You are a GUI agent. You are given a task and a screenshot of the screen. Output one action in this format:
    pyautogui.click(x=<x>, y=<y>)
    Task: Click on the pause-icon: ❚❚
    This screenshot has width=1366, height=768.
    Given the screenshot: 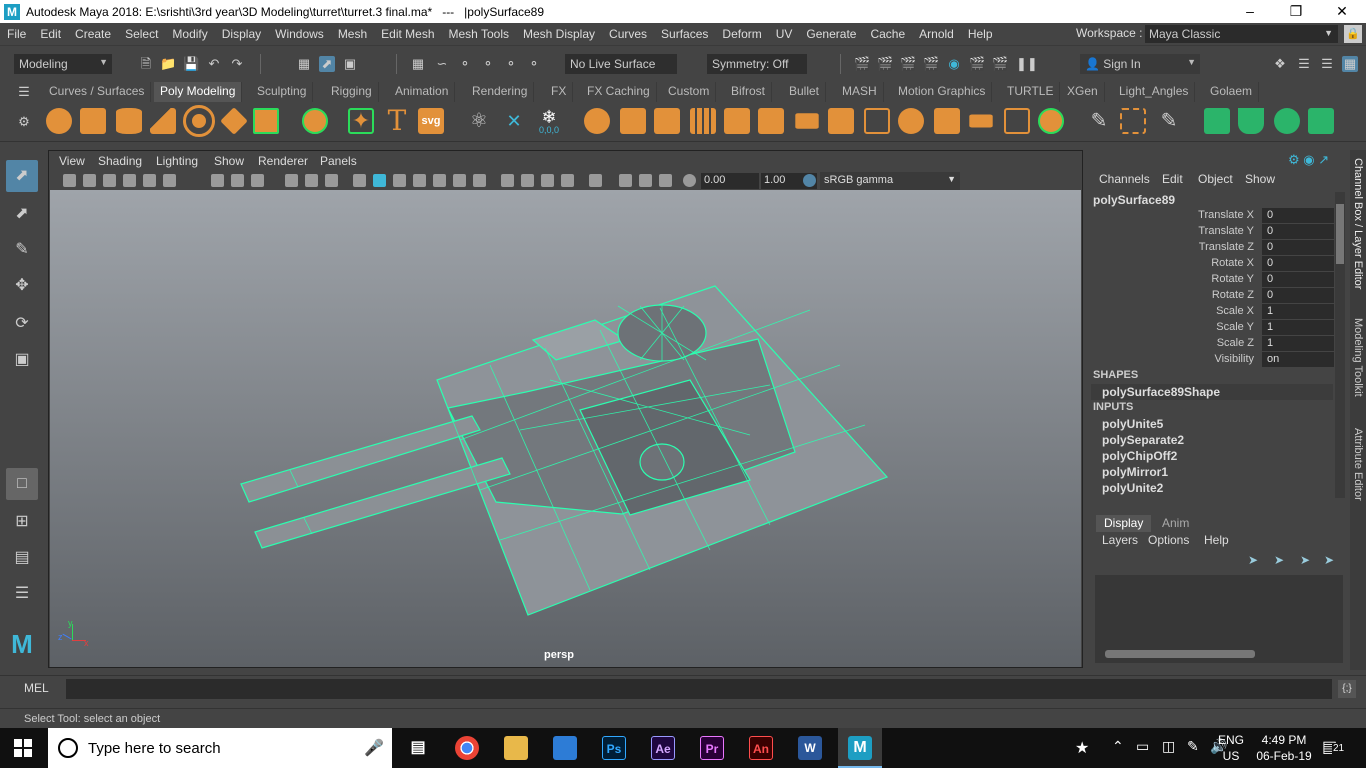 What is the action you would take?
    pyautogui.click(x=1027, y=64)
    